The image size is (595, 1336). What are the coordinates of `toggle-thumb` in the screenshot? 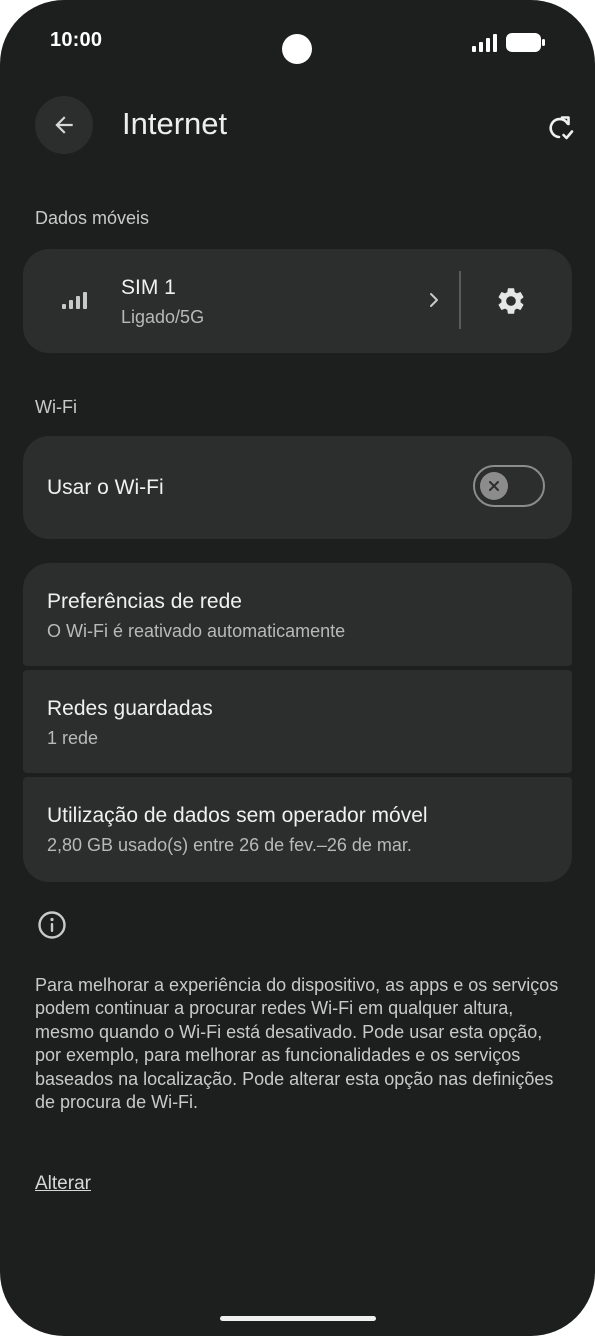 It's located at (494, 486).